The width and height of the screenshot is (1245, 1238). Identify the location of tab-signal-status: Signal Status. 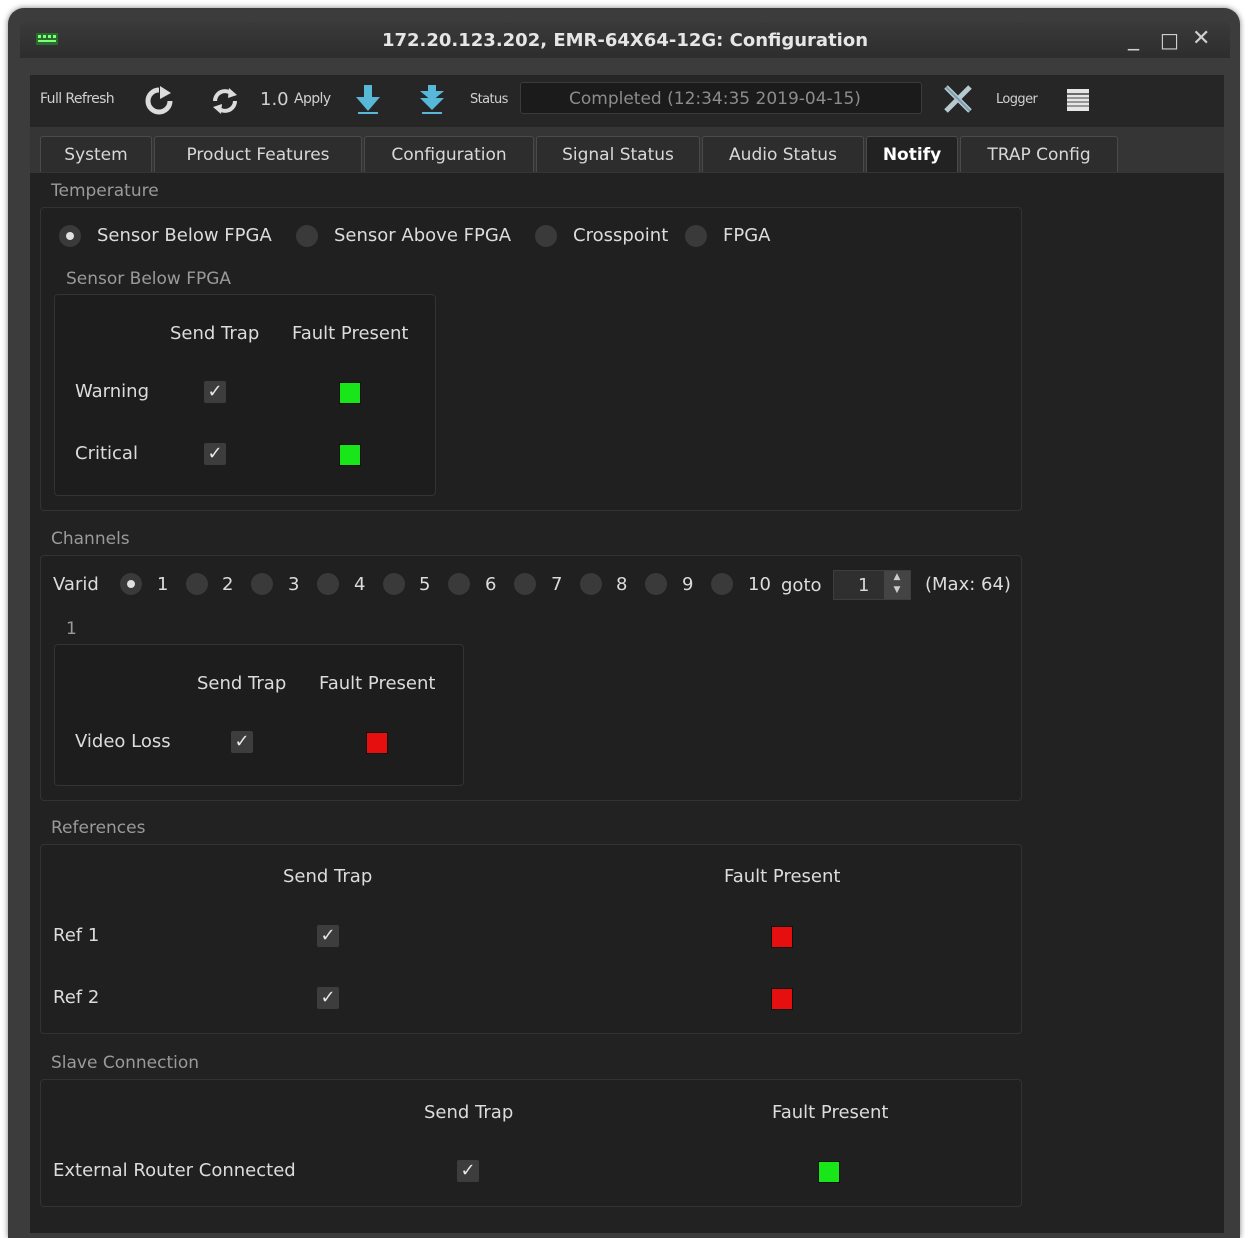
(618, 154).